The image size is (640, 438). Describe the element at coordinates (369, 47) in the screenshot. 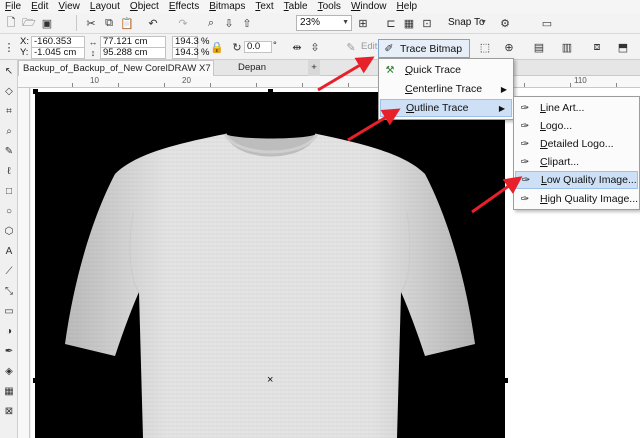

I see `edit-bitmap-label: Edit` at that location.